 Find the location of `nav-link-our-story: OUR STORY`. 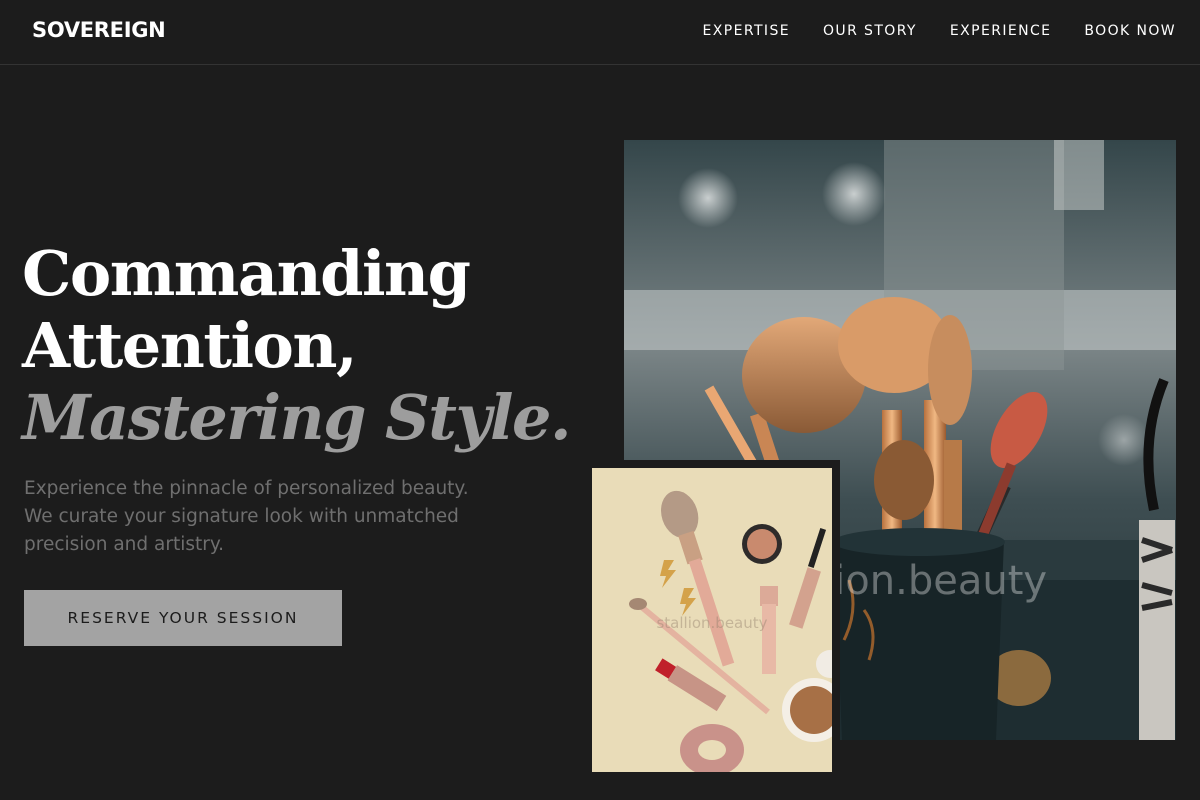

nav-link-our-story: OUR STORY is located at coordinates (870, 31).